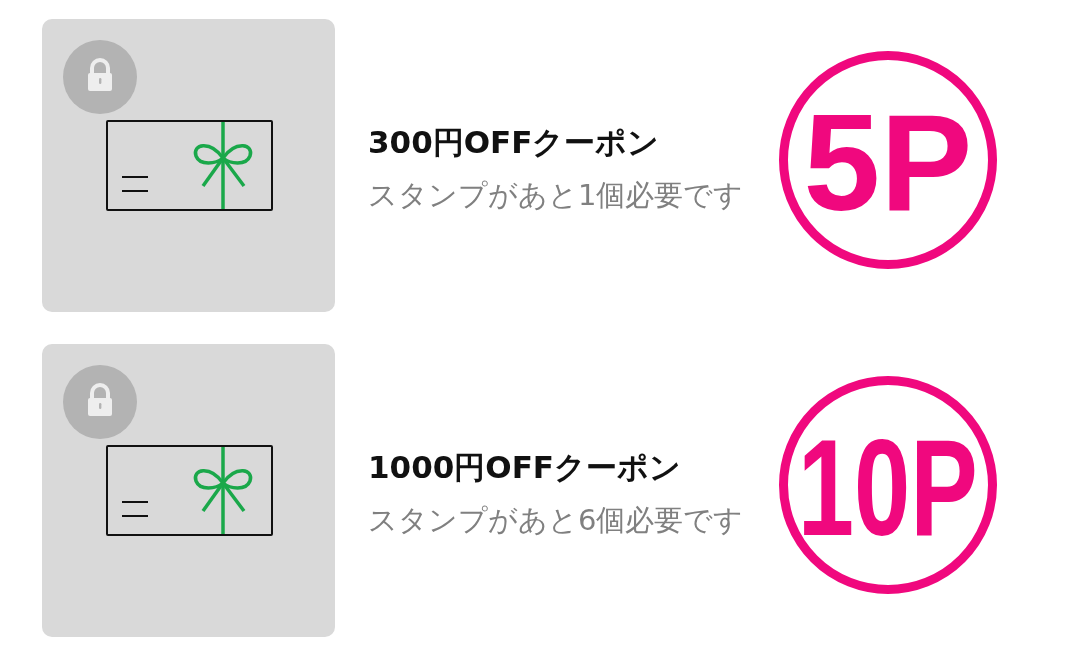  What do you see at coordinates (514, 142) in the screenshot?
I see `coupon-title: 300円OFFクーポン` at bounding box center [514, 142].